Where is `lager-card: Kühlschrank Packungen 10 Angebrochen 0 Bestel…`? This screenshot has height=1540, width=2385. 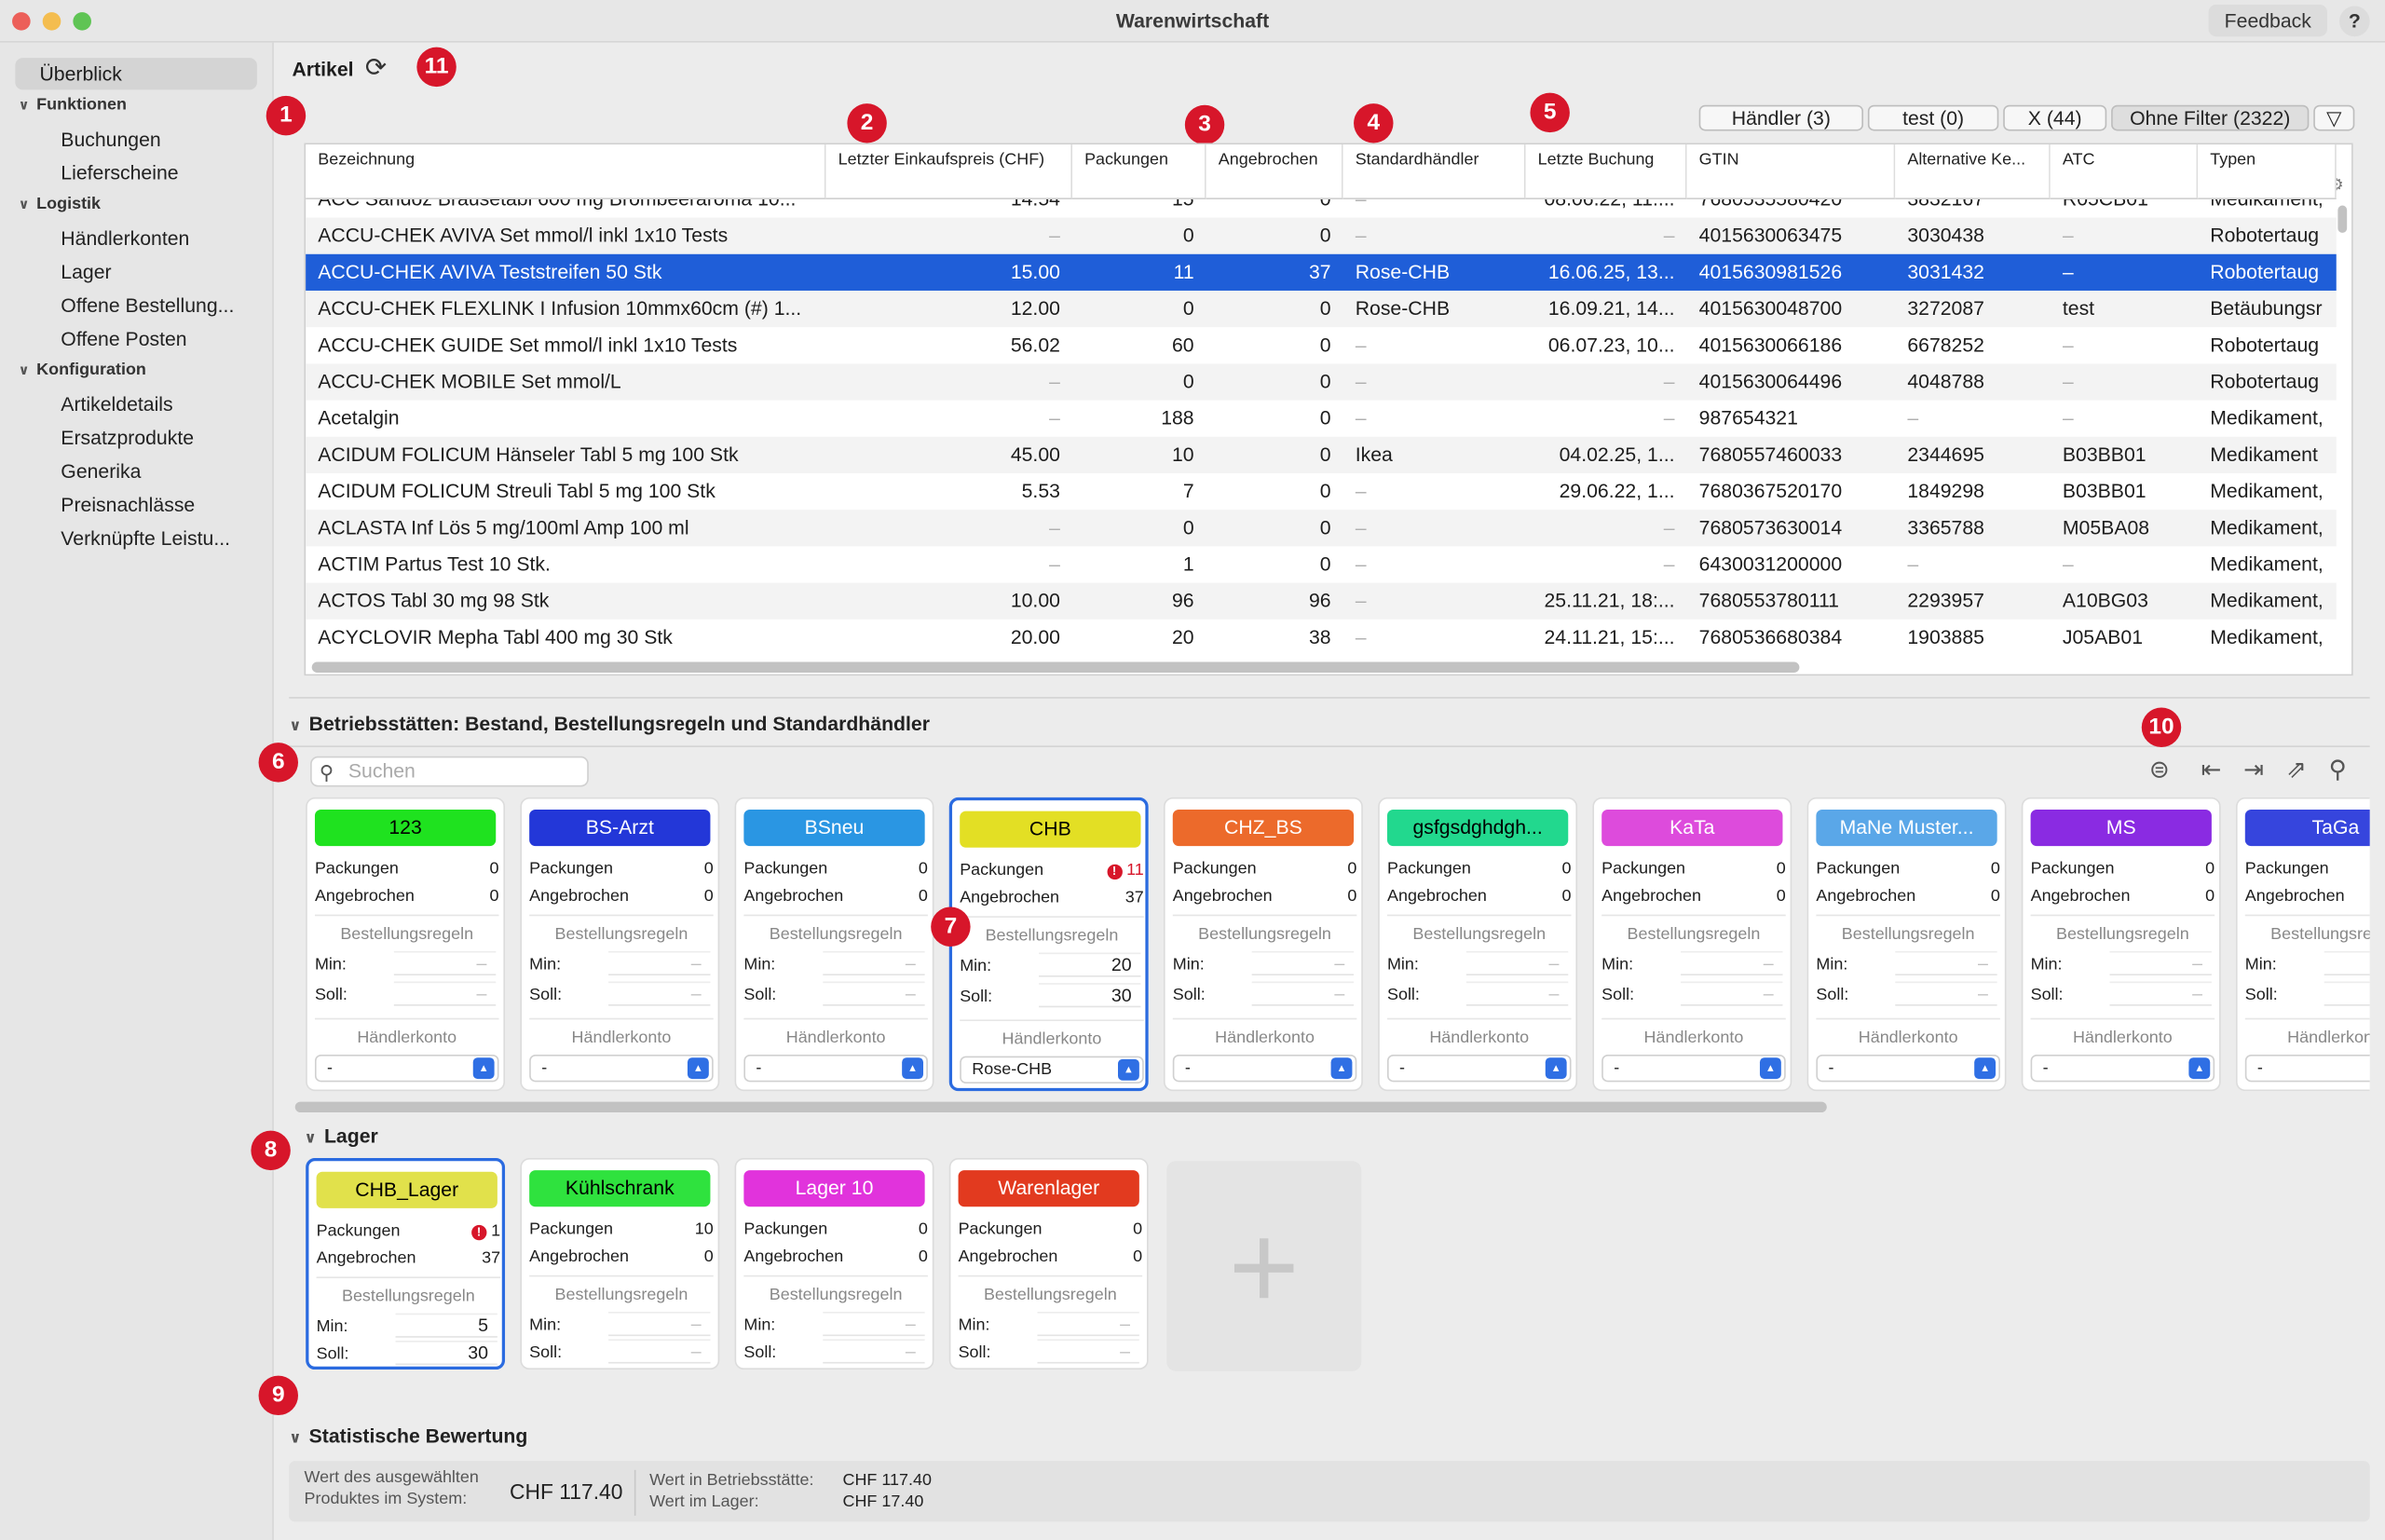 lager-card: Kühlschrank Packungen 10 Angebrochen 0 Bestel… is located at coordinates (620, 1264).